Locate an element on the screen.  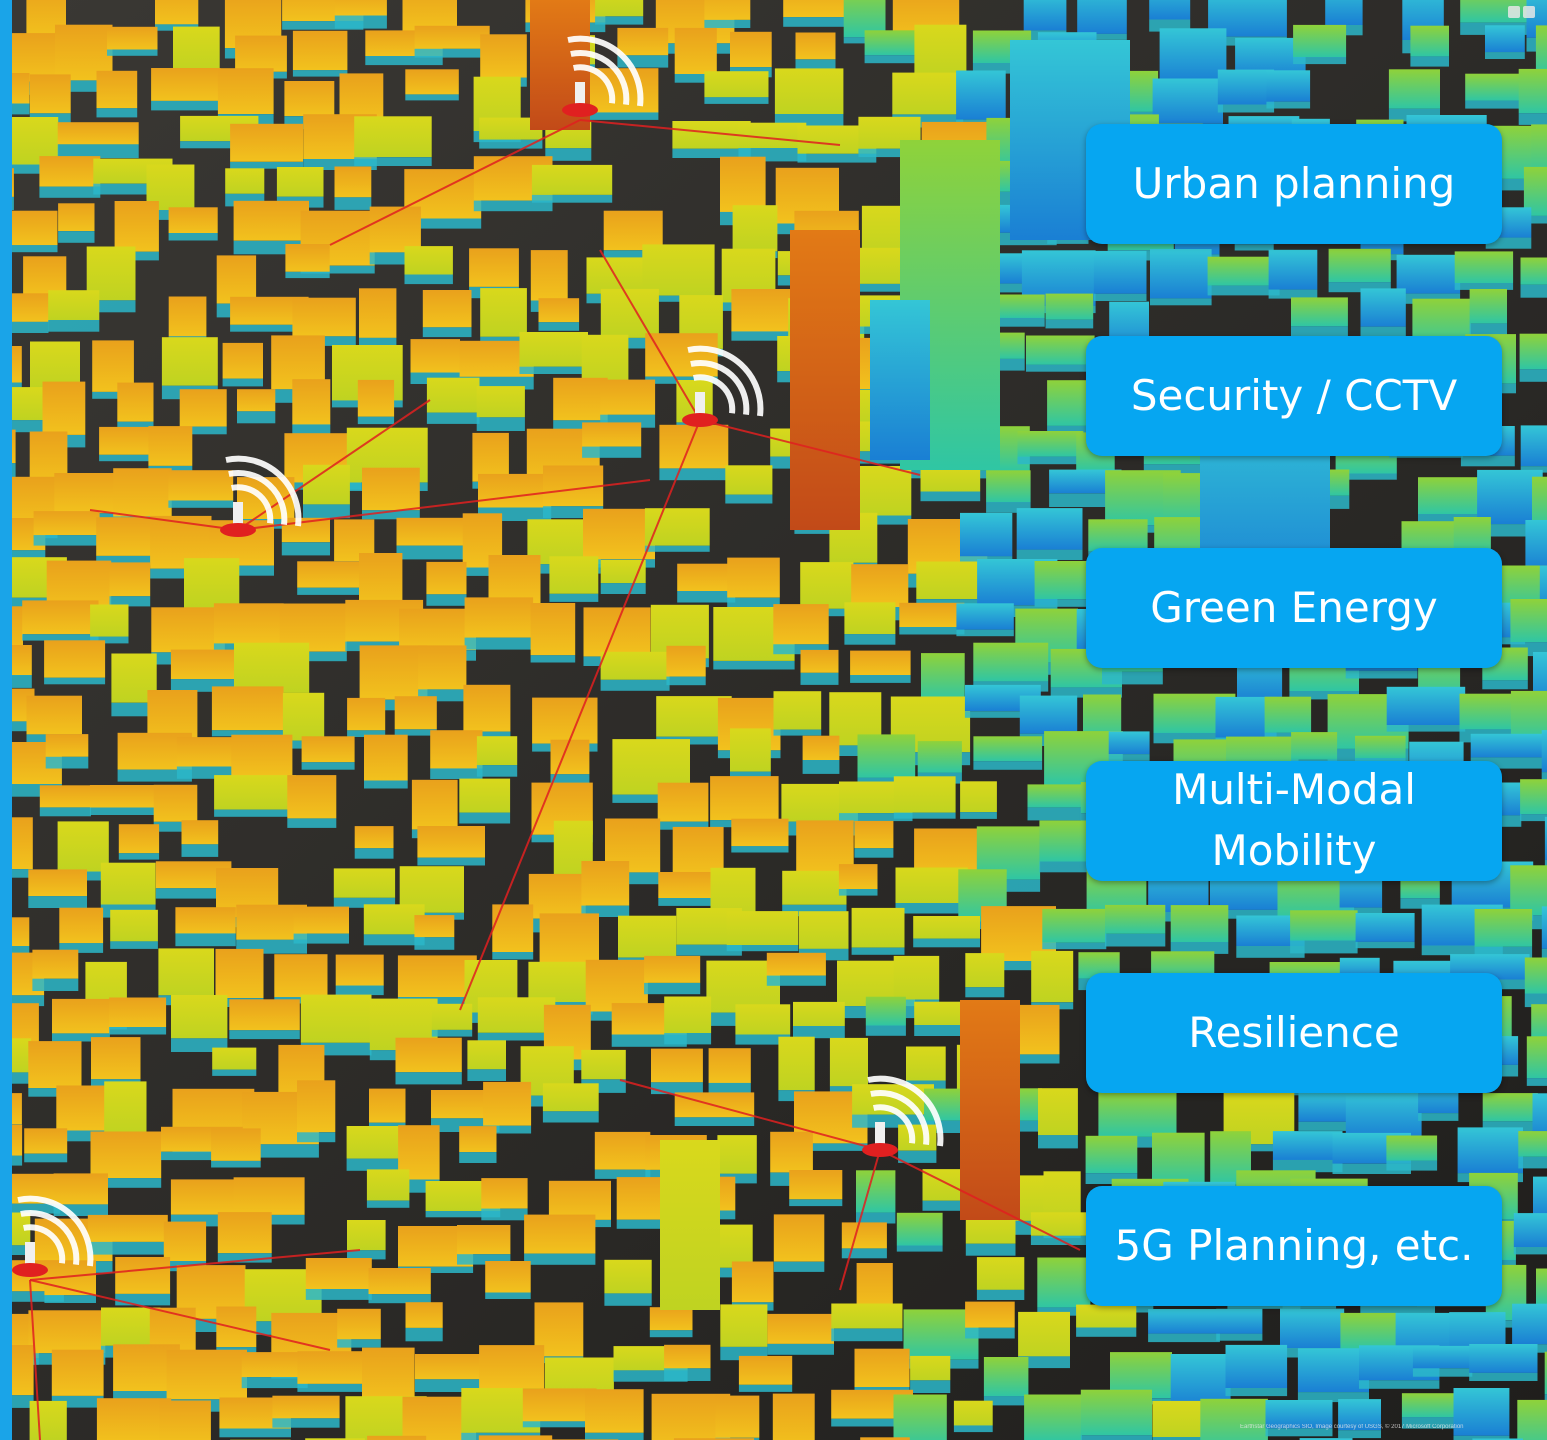
card-resilience: Resilience is located at coordinates (1294, 1033).